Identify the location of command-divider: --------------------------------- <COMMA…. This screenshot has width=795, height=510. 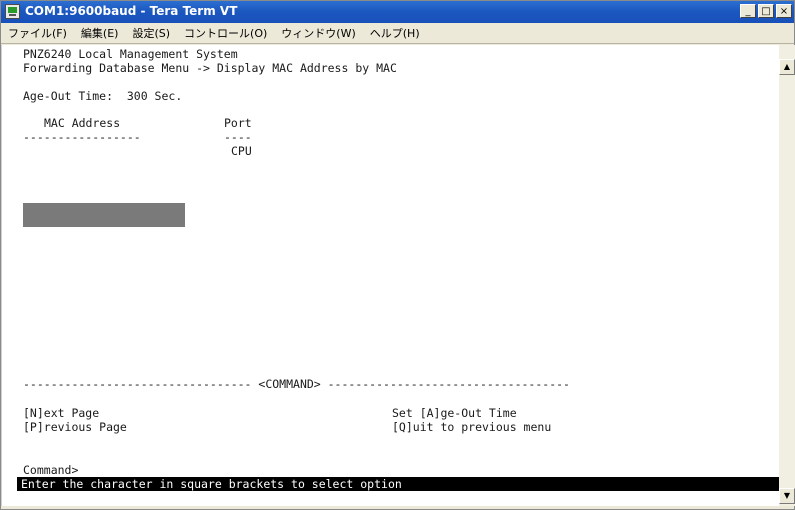
(296, 384).